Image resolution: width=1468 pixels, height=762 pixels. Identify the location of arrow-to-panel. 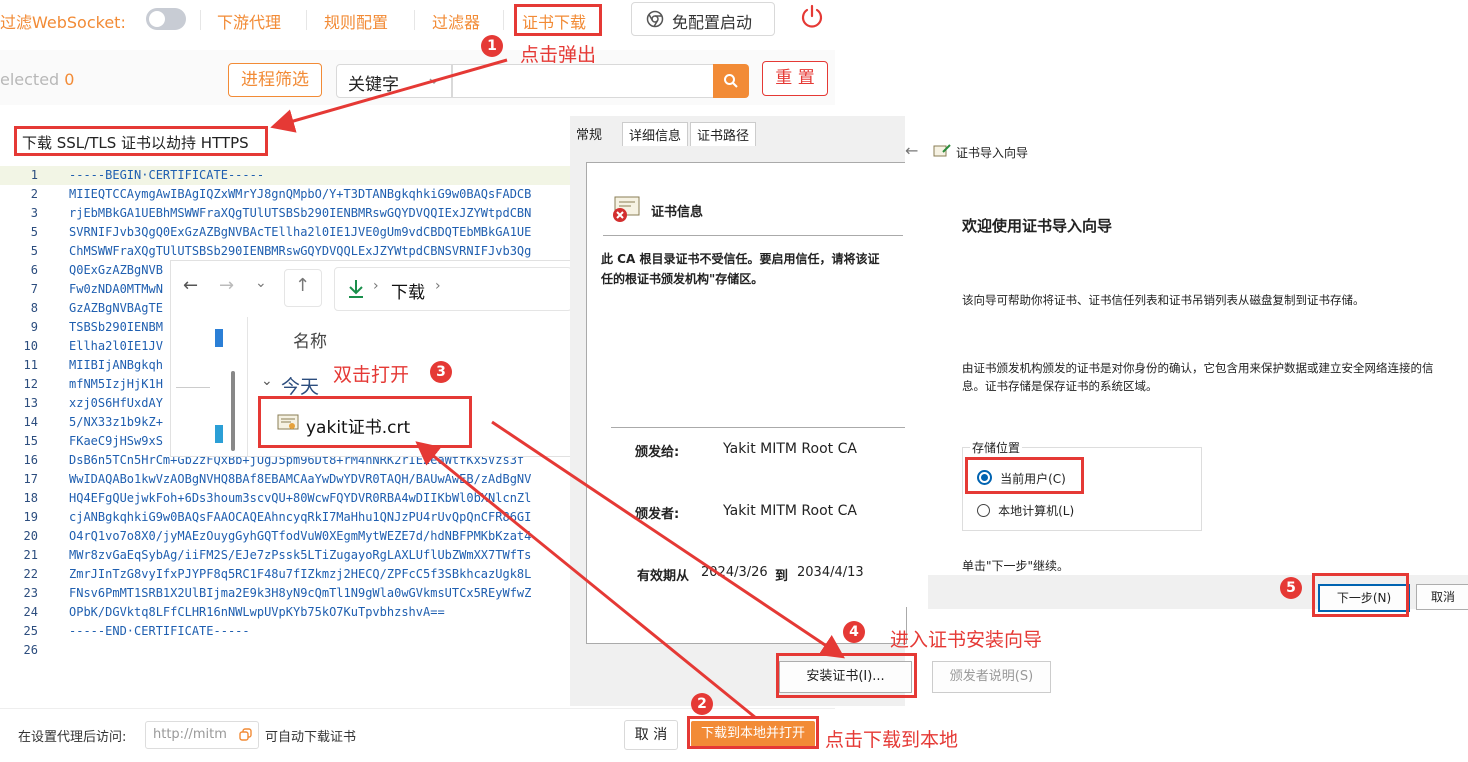
(389, 95).